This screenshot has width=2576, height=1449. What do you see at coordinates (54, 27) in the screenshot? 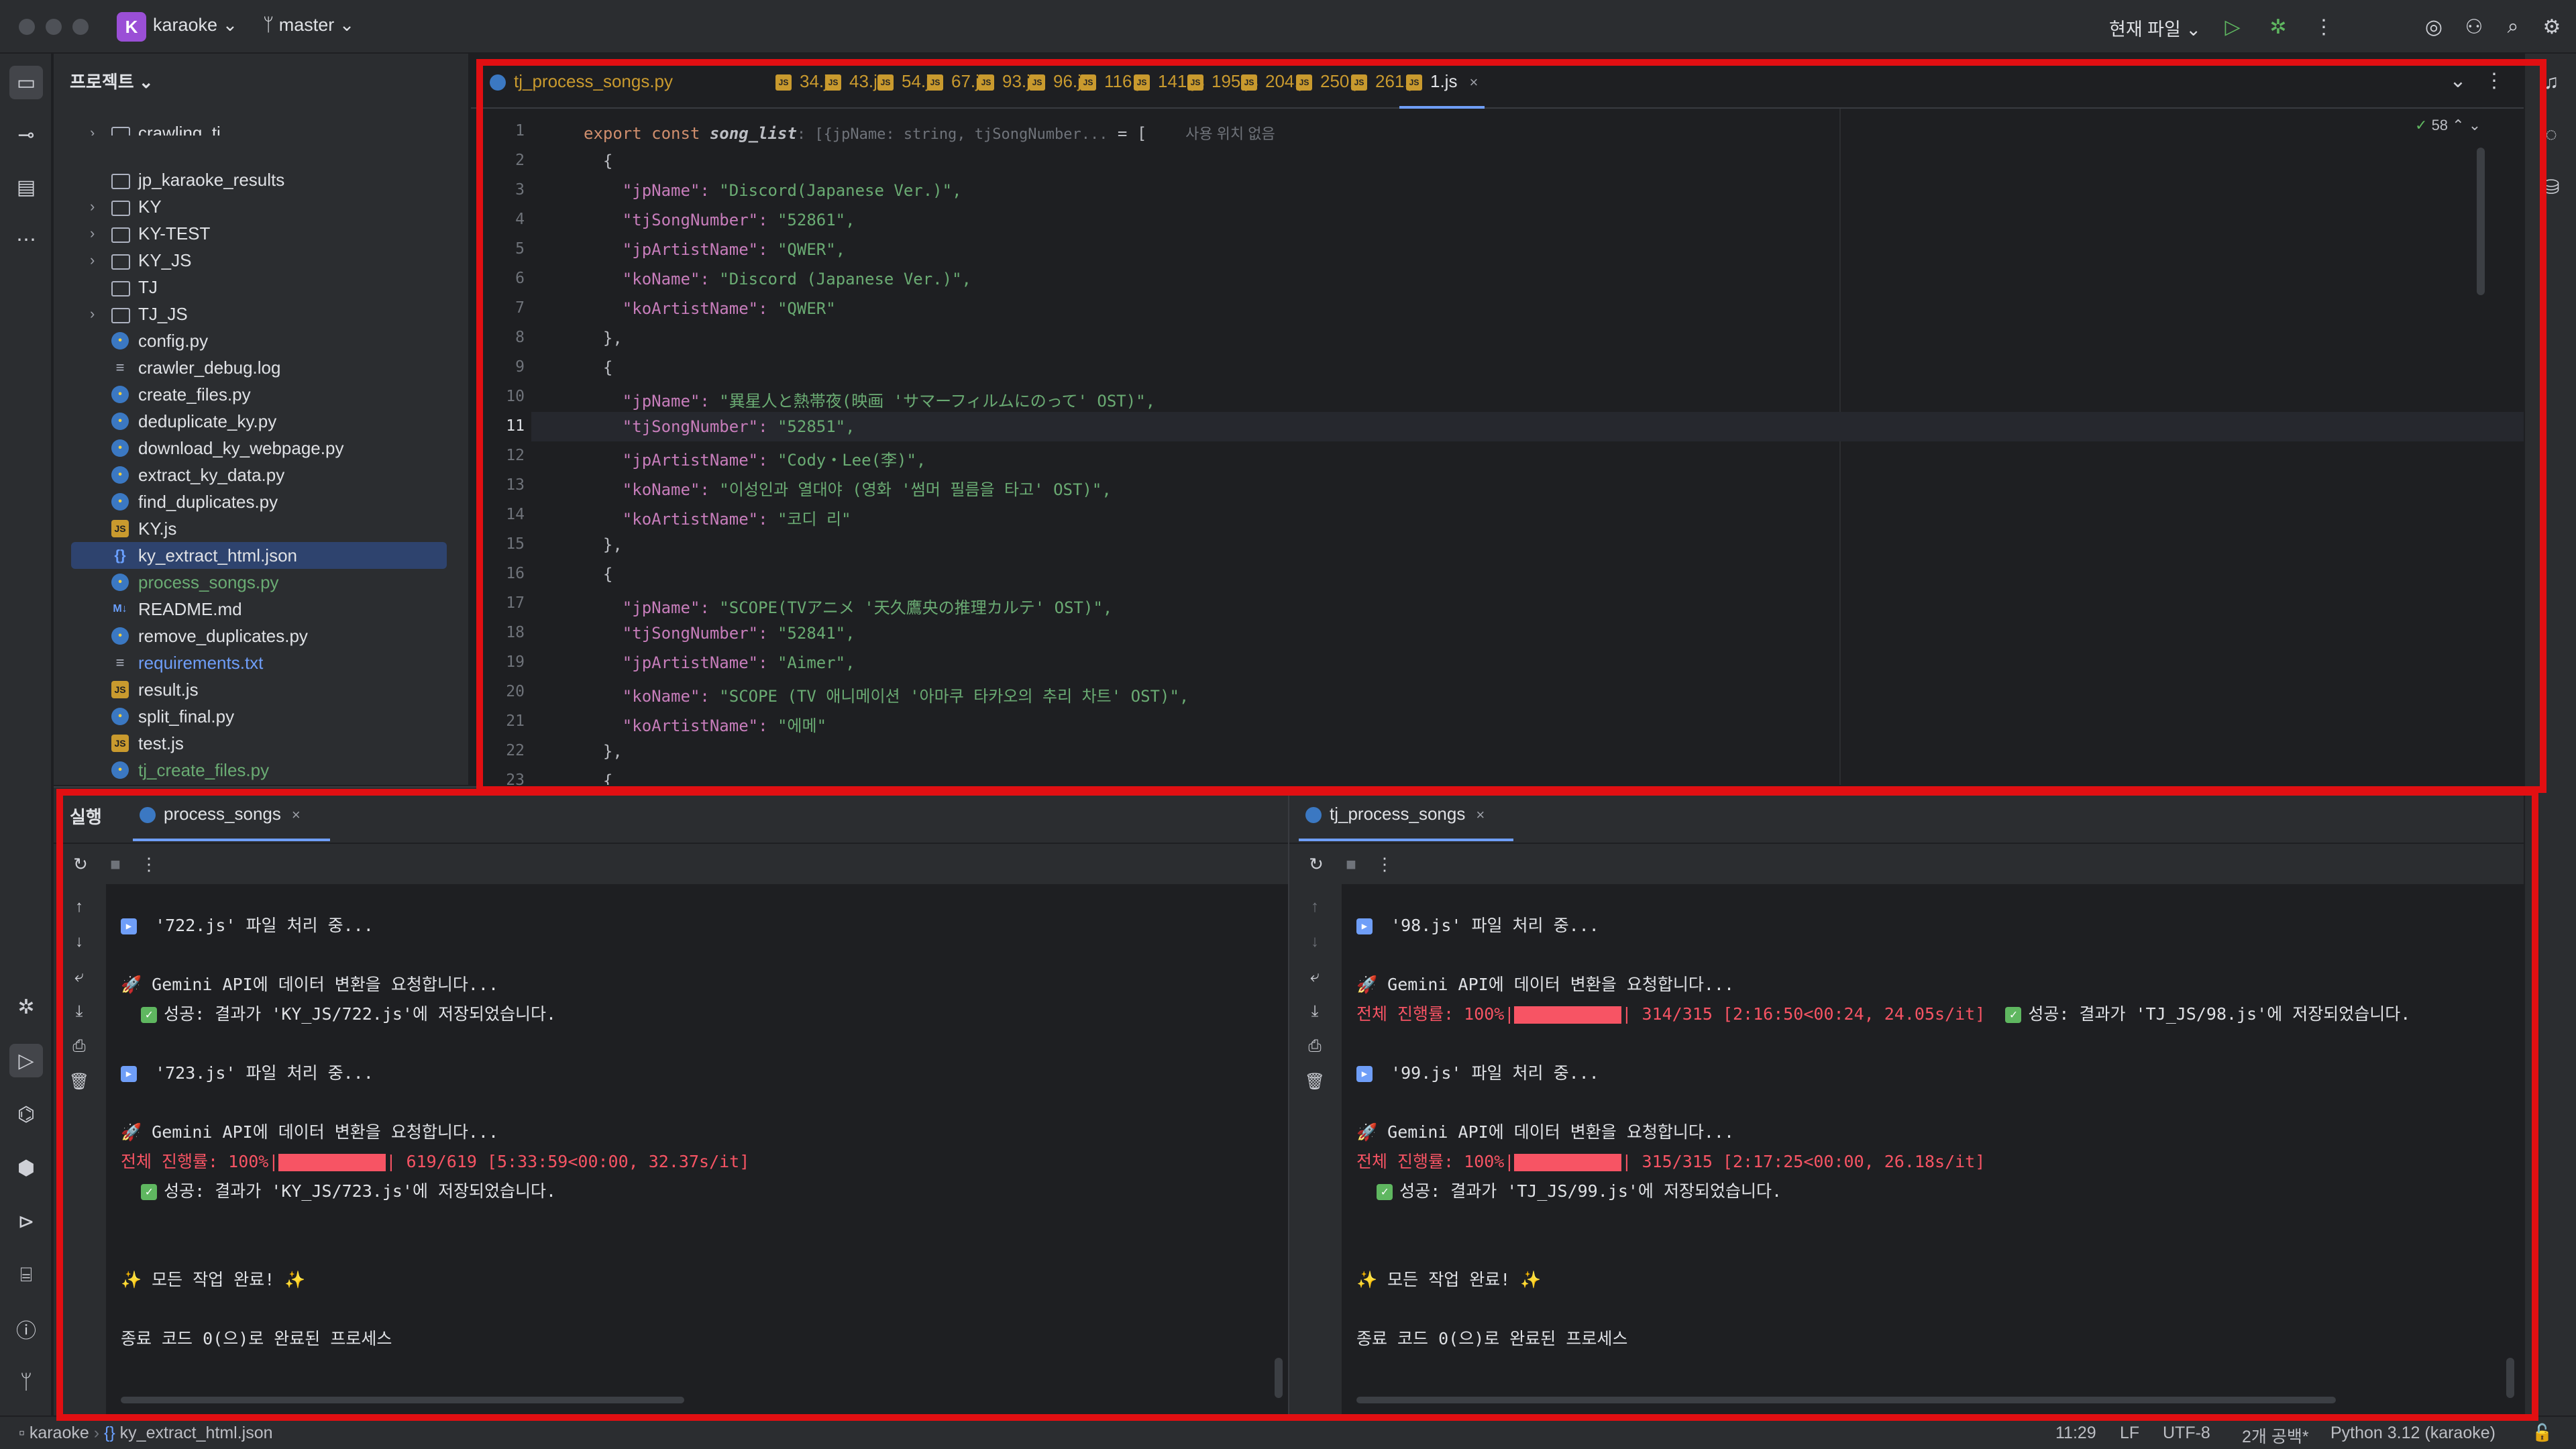
I see `minimize-window-icon` at bounding box center [54, 27].